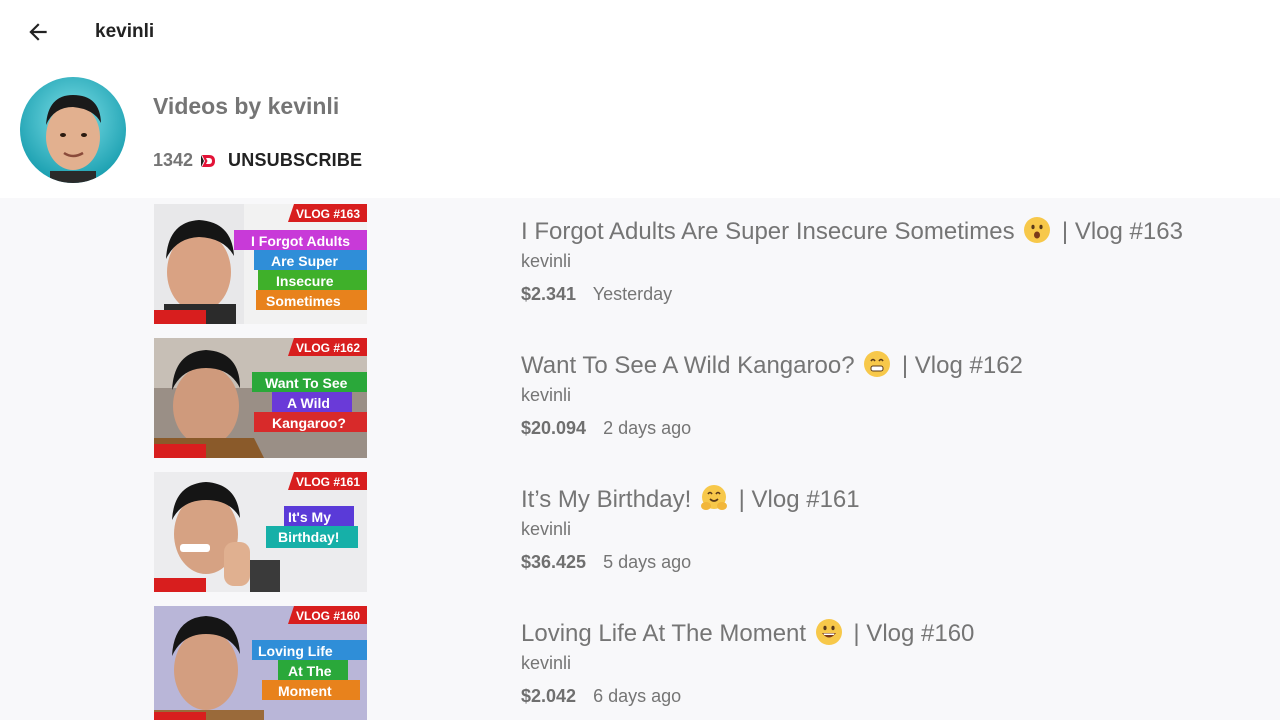  I want to click on video-title-suffix: | Vlog #162, so click(962, 365).